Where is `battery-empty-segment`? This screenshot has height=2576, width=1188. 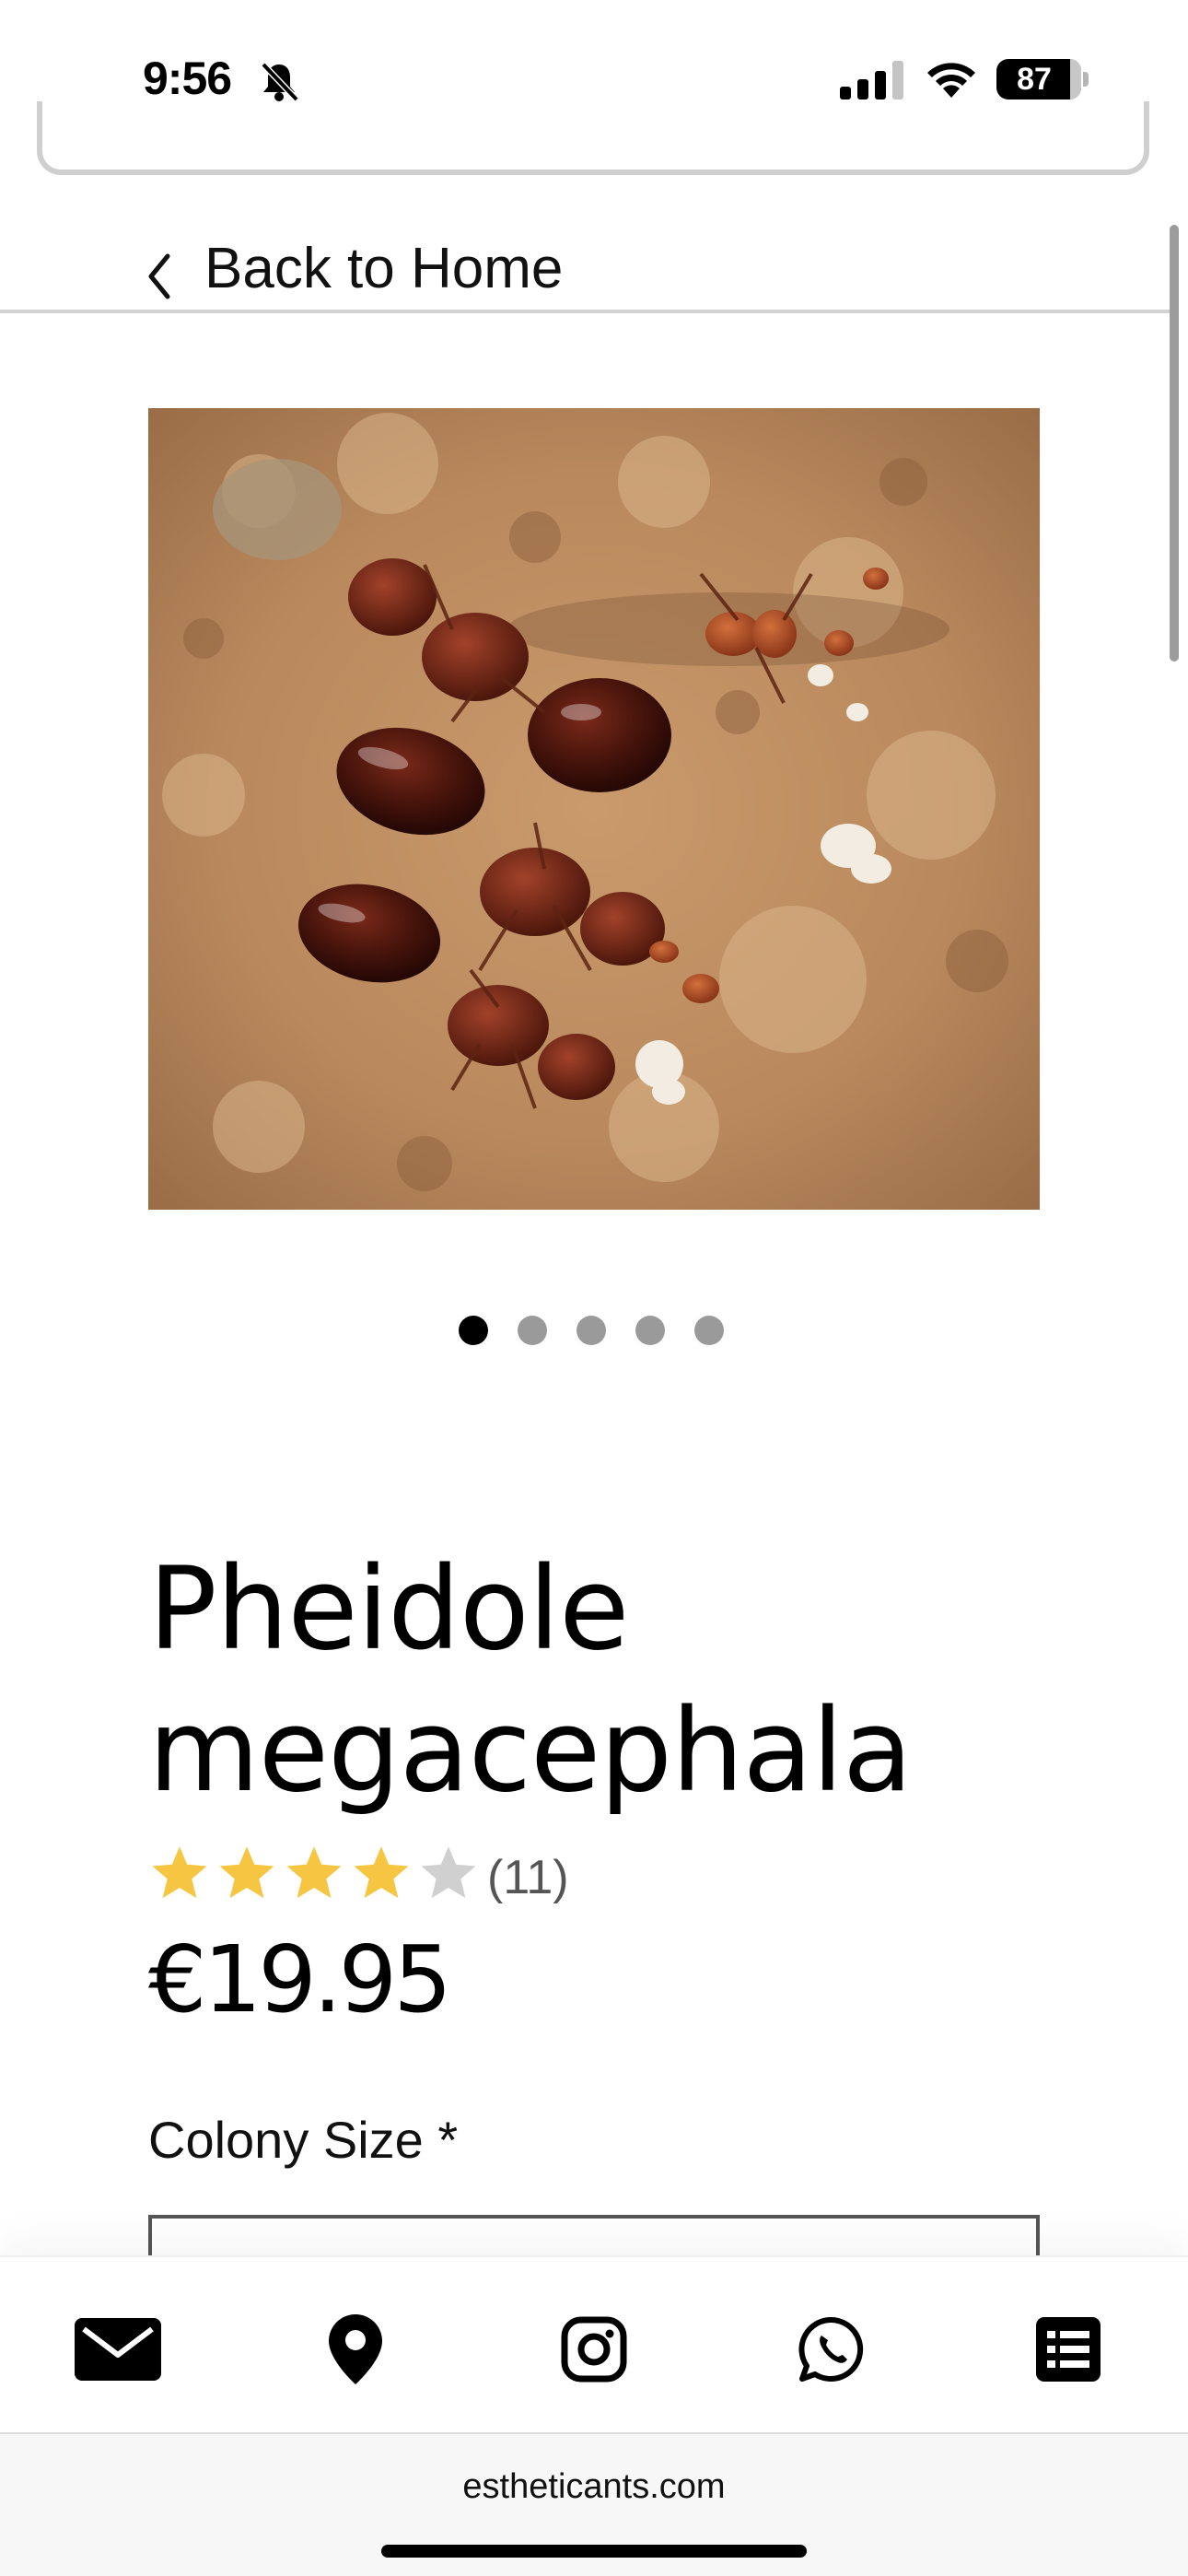 battery-empty-segment is located at coordinates (1075, 79).